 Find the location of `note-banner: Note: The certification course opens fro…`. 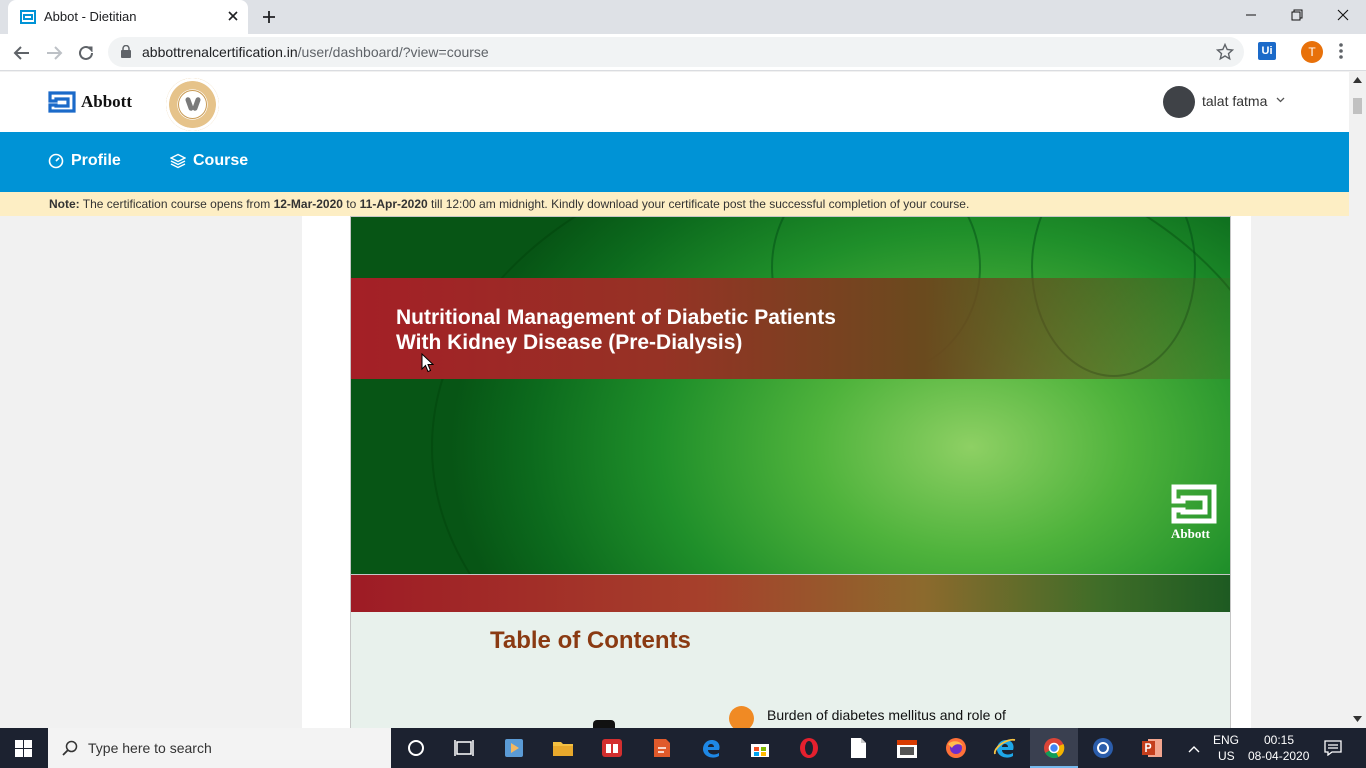

note-banner: Note: The certification course opens fro… is located at coordinates (674, 204).